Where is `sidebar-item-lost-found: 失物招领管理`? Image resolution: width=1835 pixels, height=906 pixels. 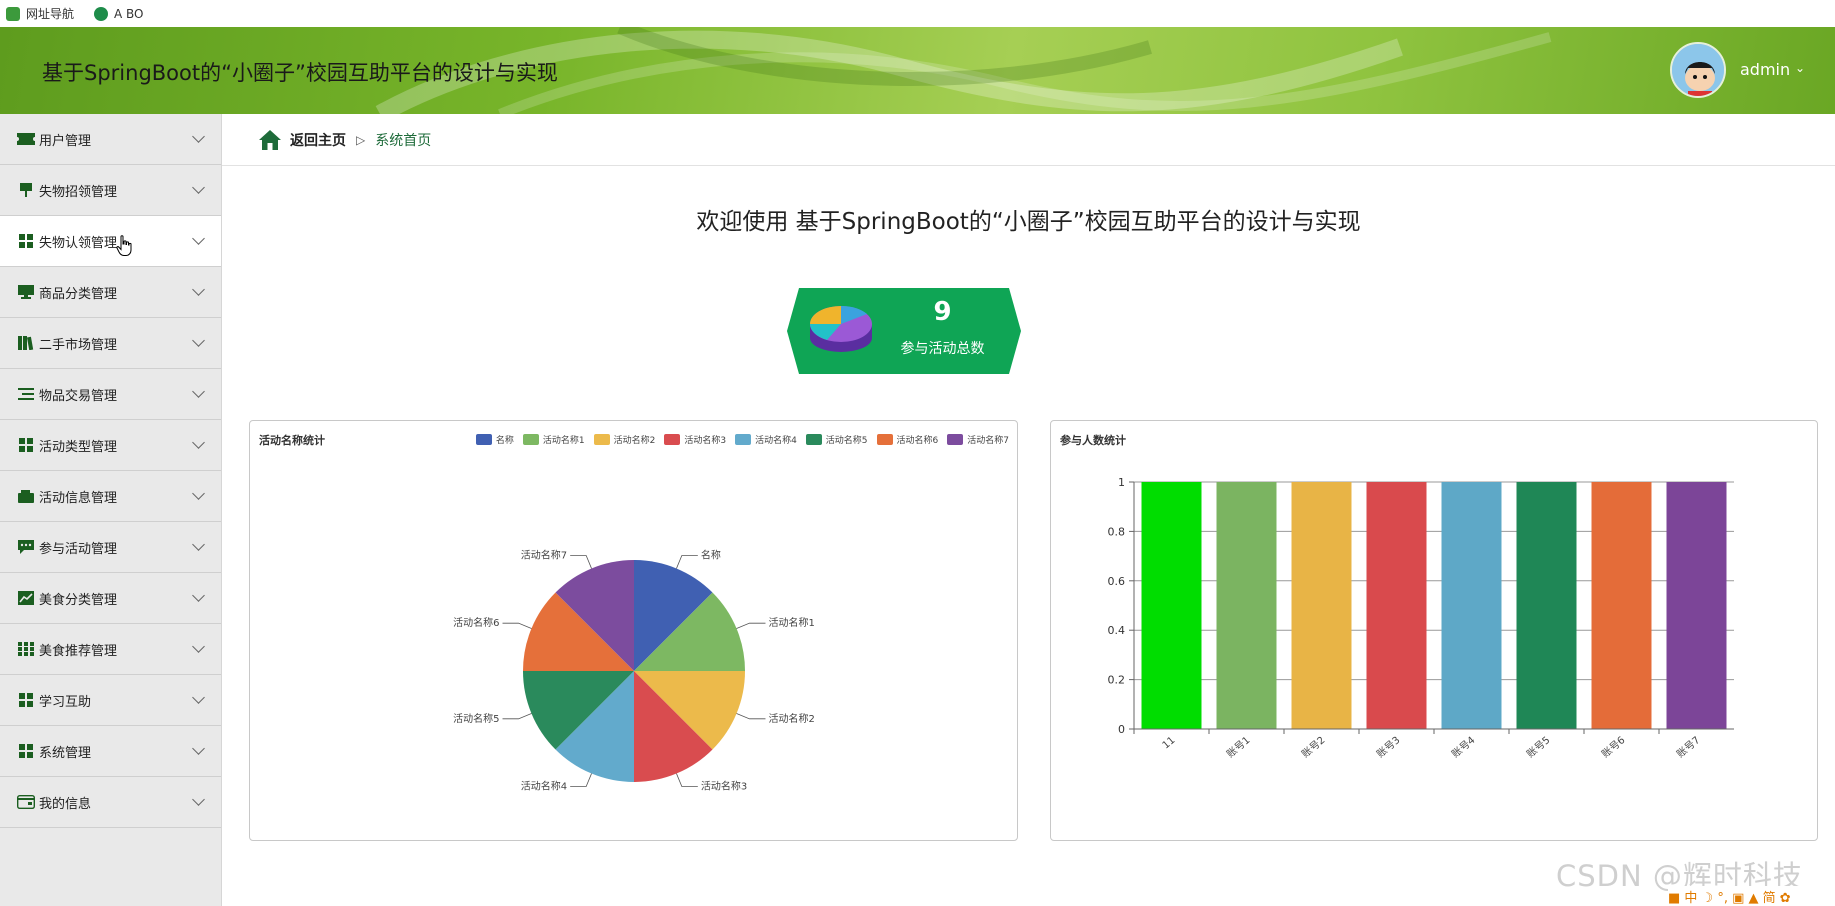
sidebar-item-lost-found: 失物招领管理 is located at coordinates (110, 190).